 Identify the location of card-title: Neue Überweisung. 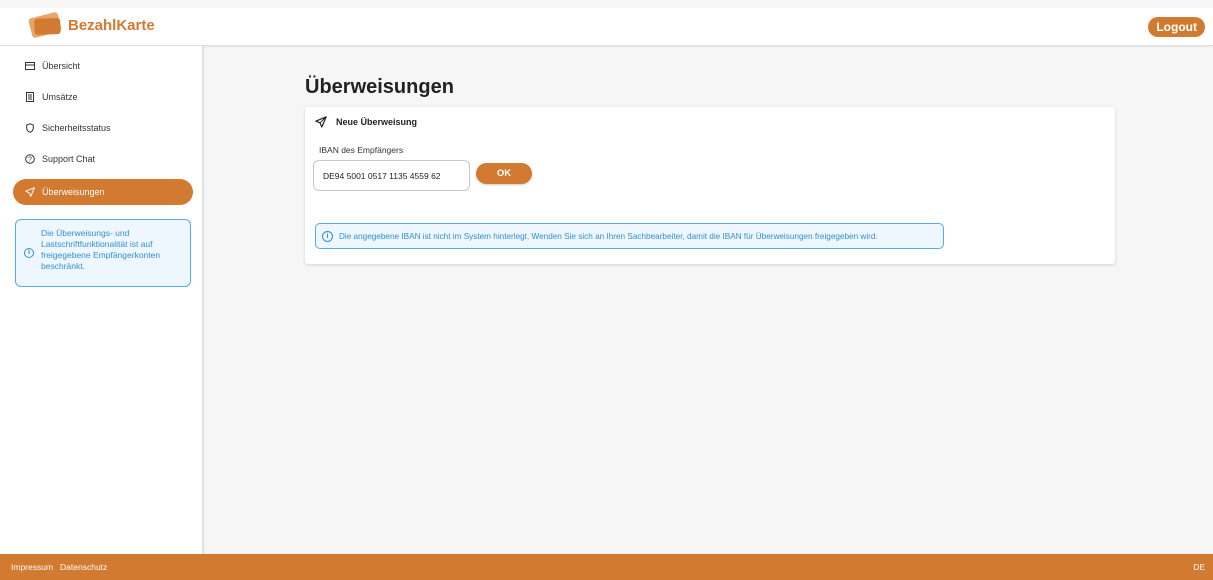
(377, 122).